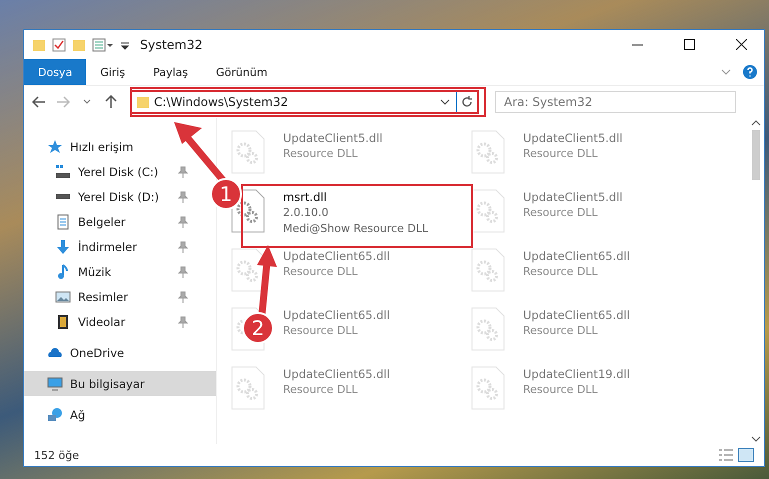  I want to click on sidebar-item: Belgeler, so click(108, 221).